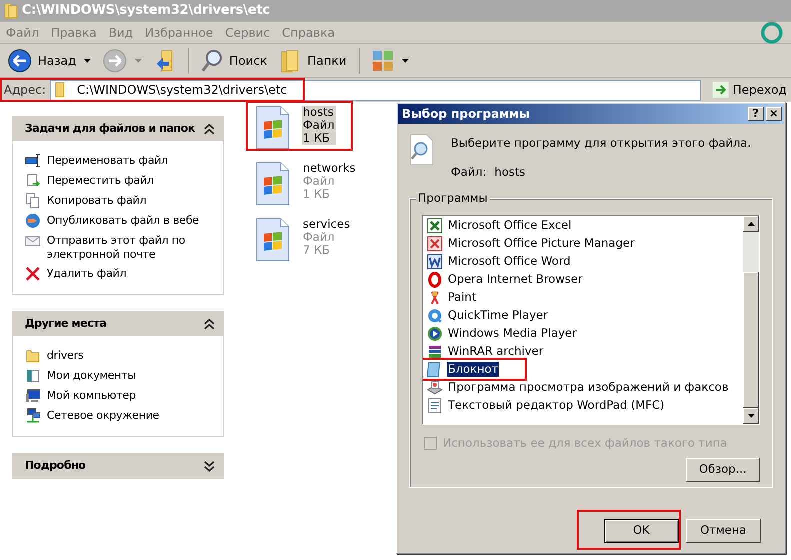 The image size is (791, 560). Describe the element at coordinates (87, 273) in the screenshot. I see `task-link: Удалить файл` at that location.